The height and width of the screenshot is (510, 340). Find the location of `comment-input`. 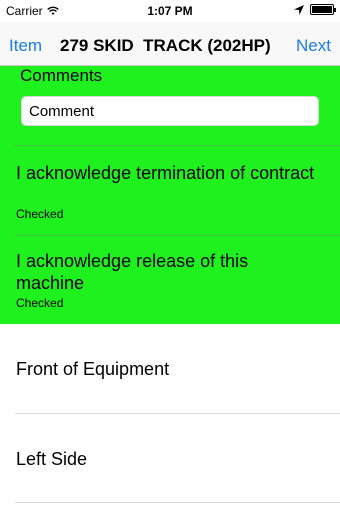

comment-input is located at coordinates (170, 111).